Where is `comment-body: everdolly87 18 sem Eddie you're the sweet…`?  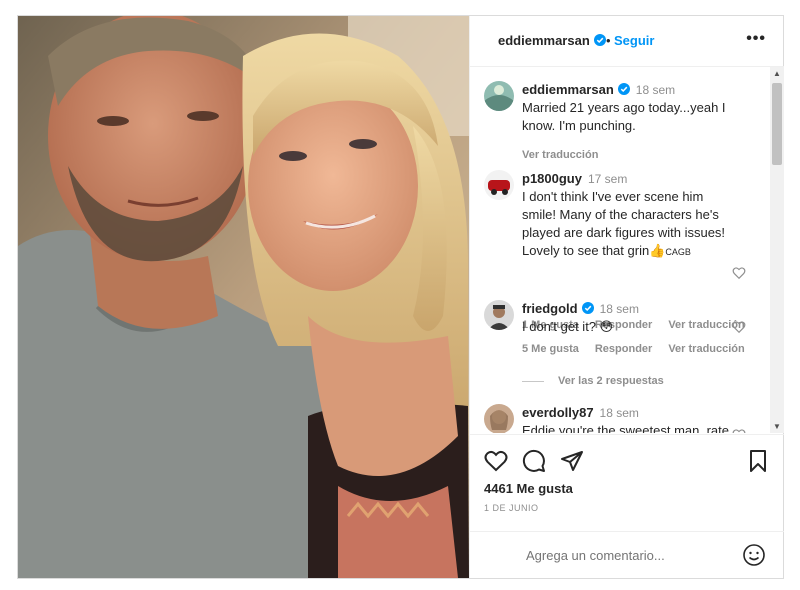 comment-body: everdolly87 18 sem Eddie you're the sweet… is located at coordinates (627, 418).